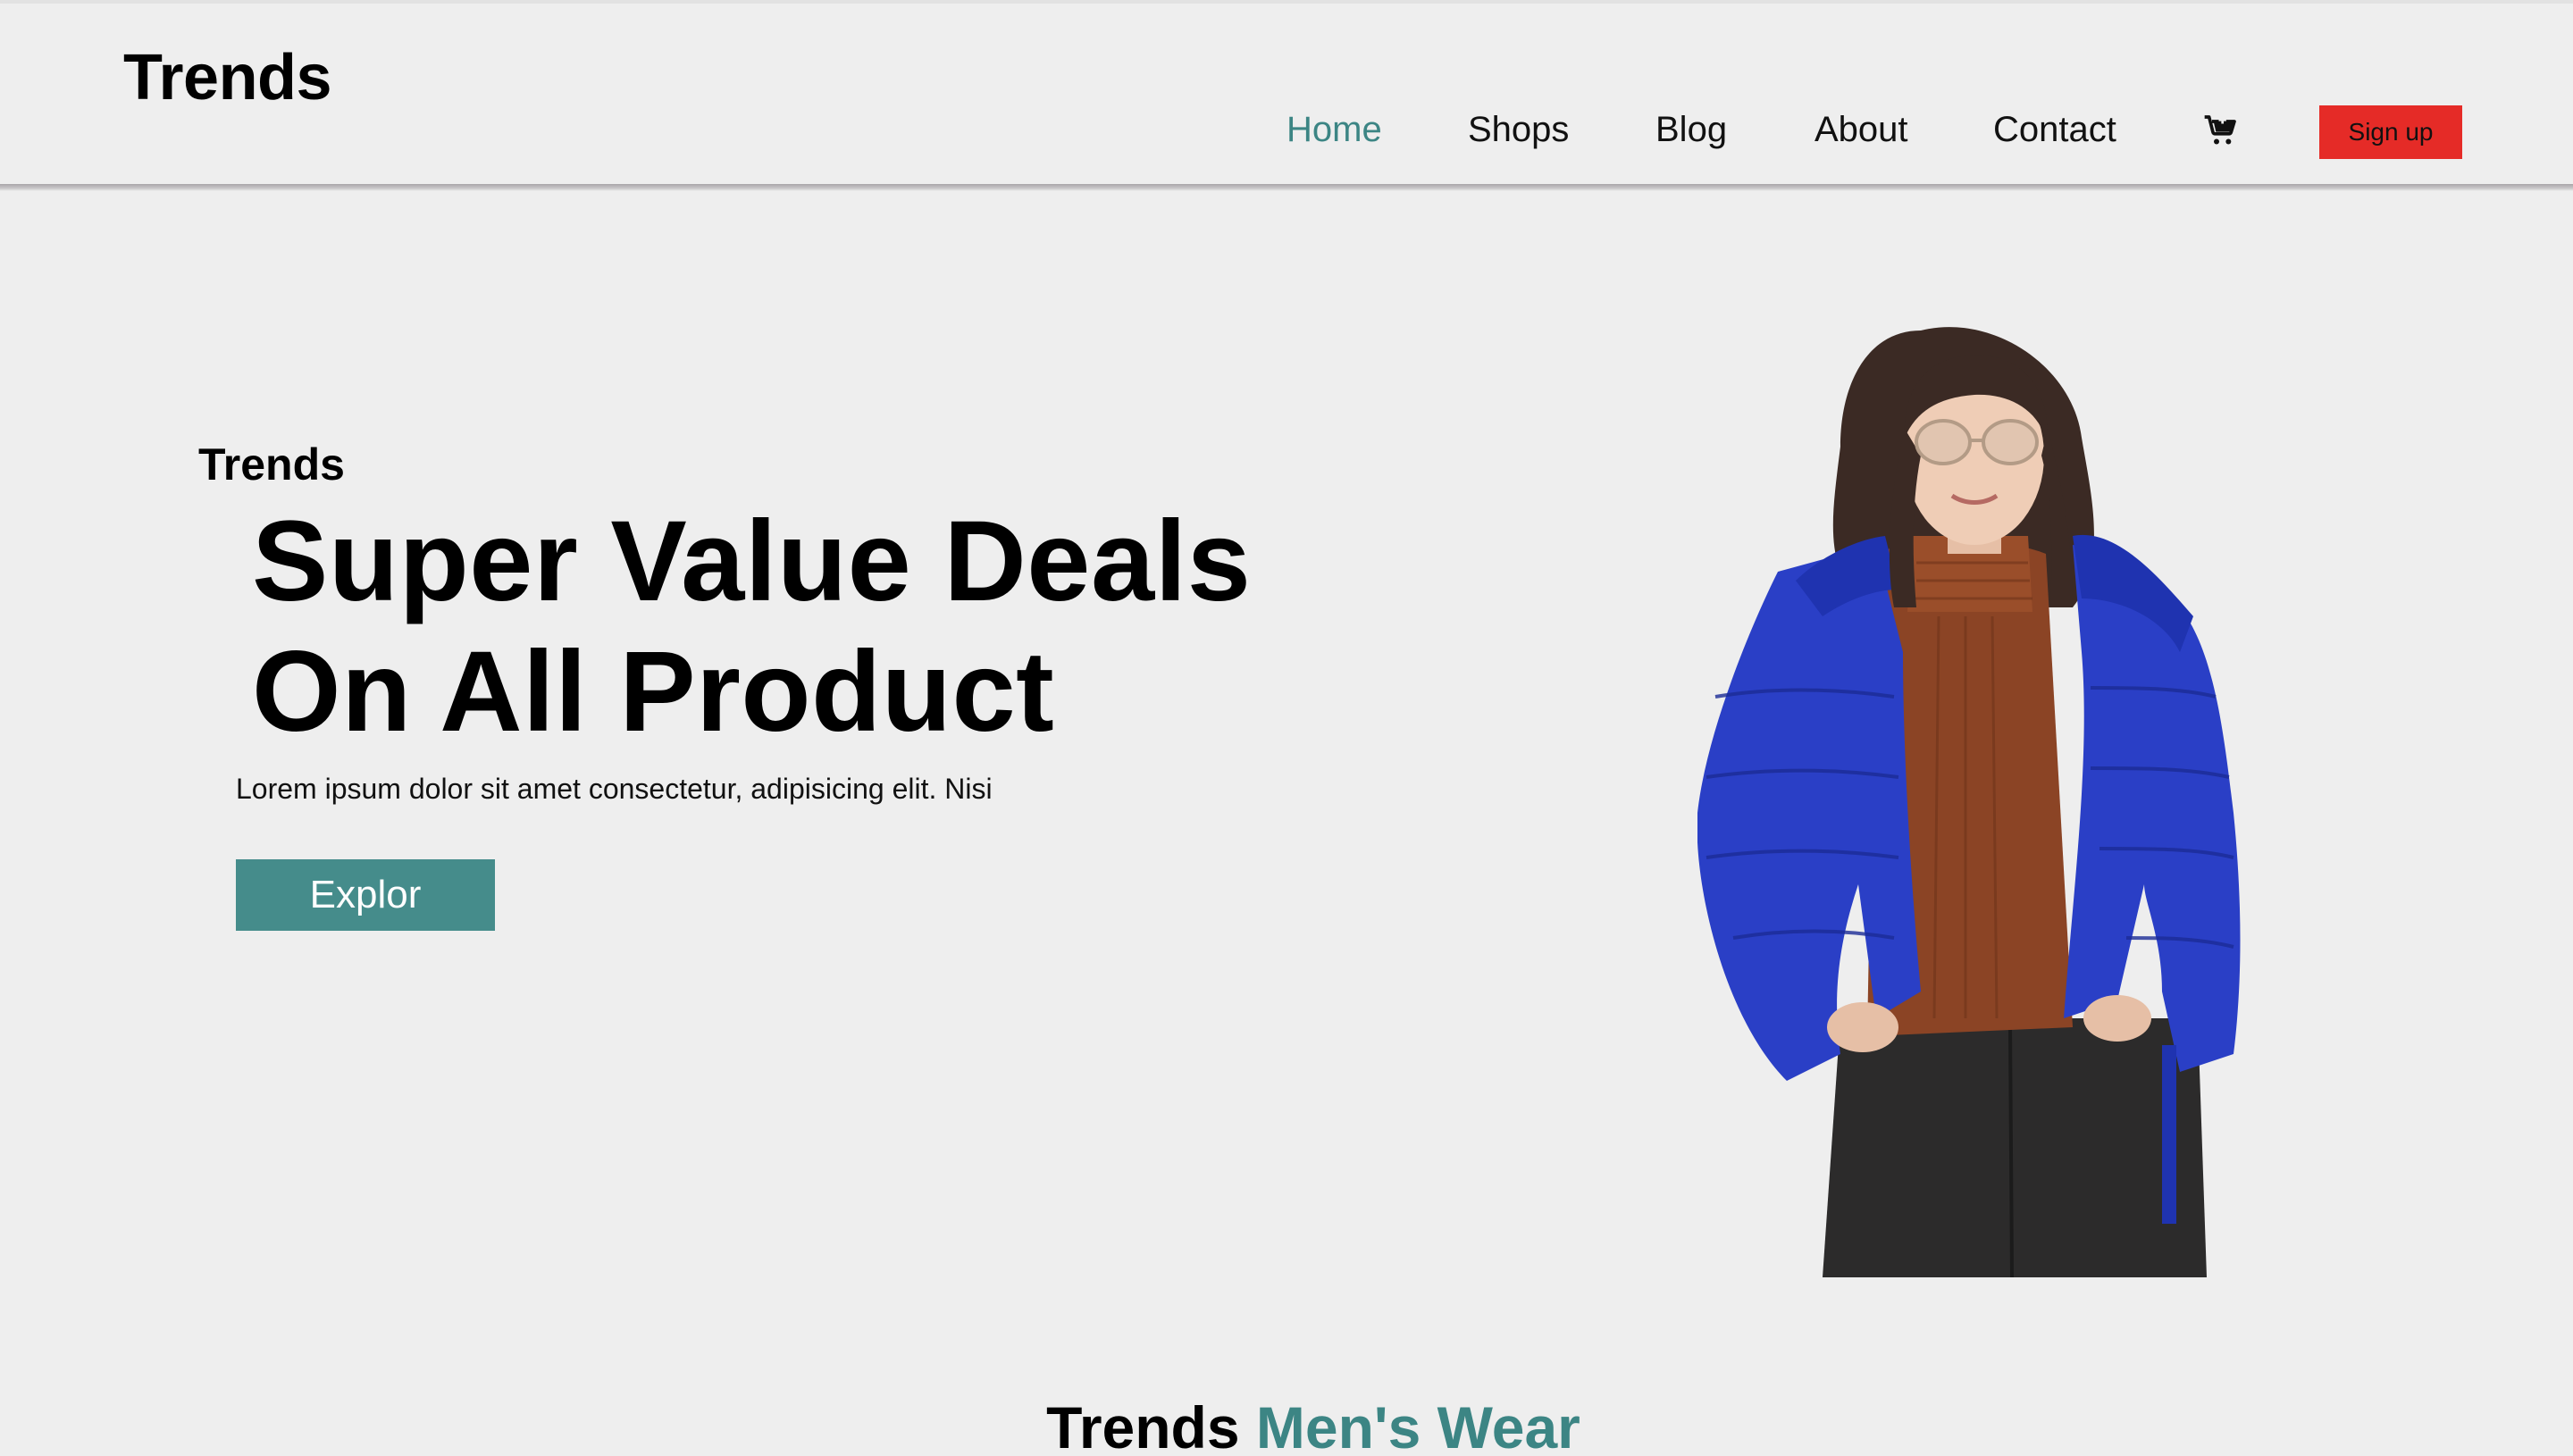  What do you see at coordinates (832, 627) in the screenshot?
I see `hero-title: Super Value Deals On All Product` at bounding box center [832, 627].